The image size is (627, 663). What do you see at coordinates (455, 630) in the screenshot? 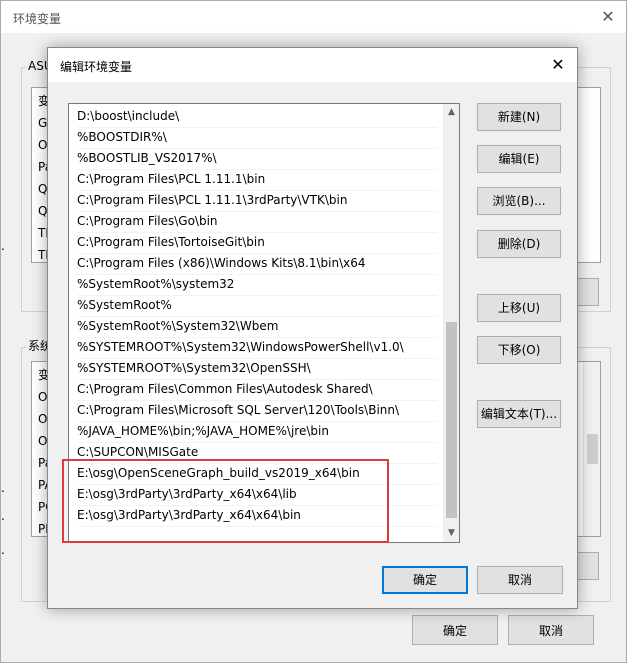
I see `parent-ok-button: 确定` at bounding box center [455, 630].